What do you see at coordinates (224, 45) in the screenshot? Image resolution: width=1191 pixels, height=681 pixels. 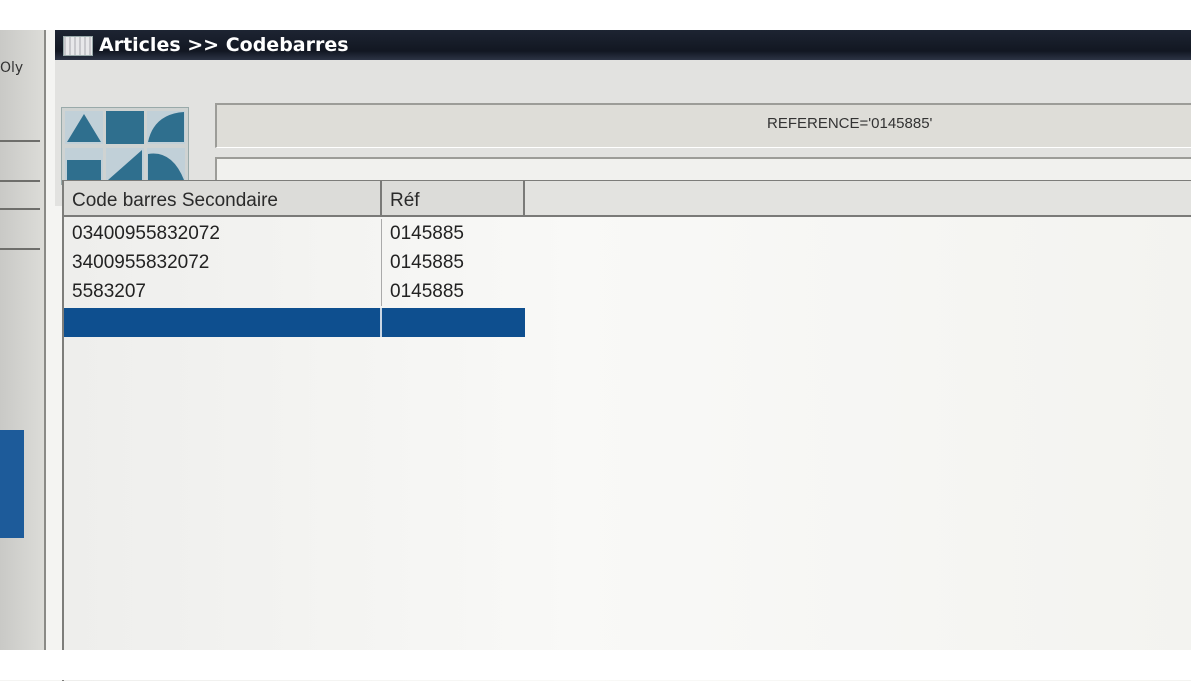 I see `window-title: Articles >> Codebarres` at bounding box center [224, 45].